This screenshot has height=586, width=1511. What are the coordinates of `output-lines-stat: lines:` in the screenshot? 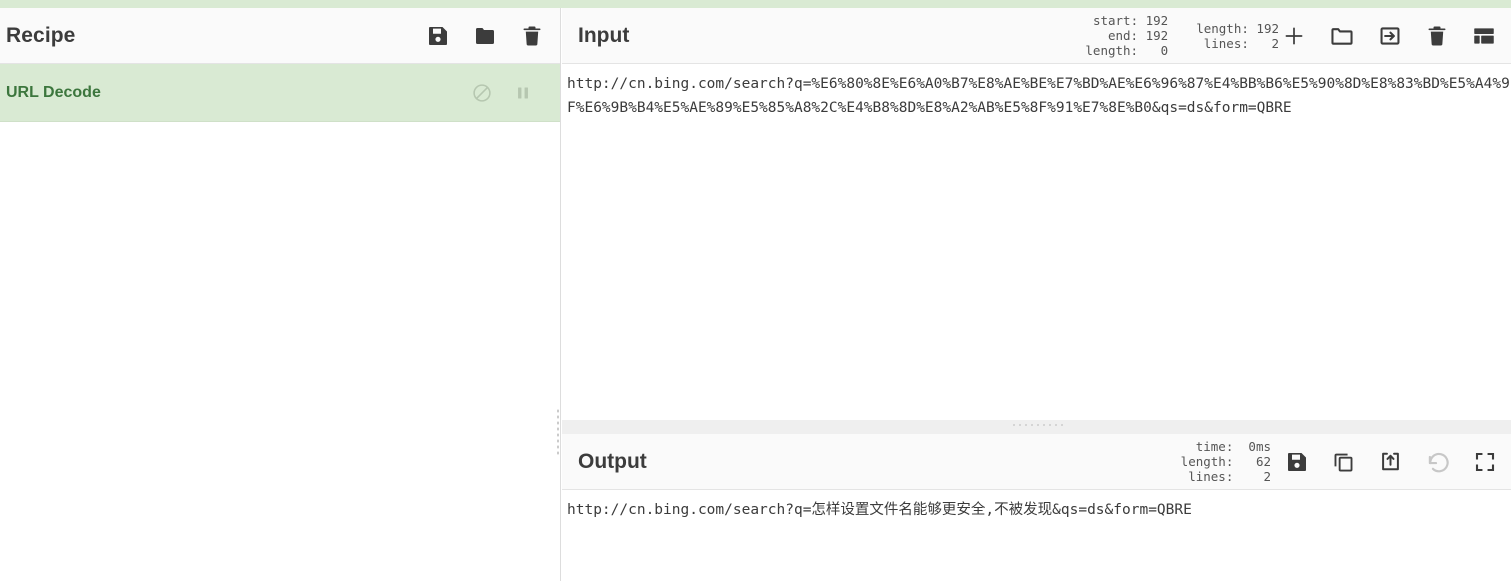 It's located at (1211, 476).